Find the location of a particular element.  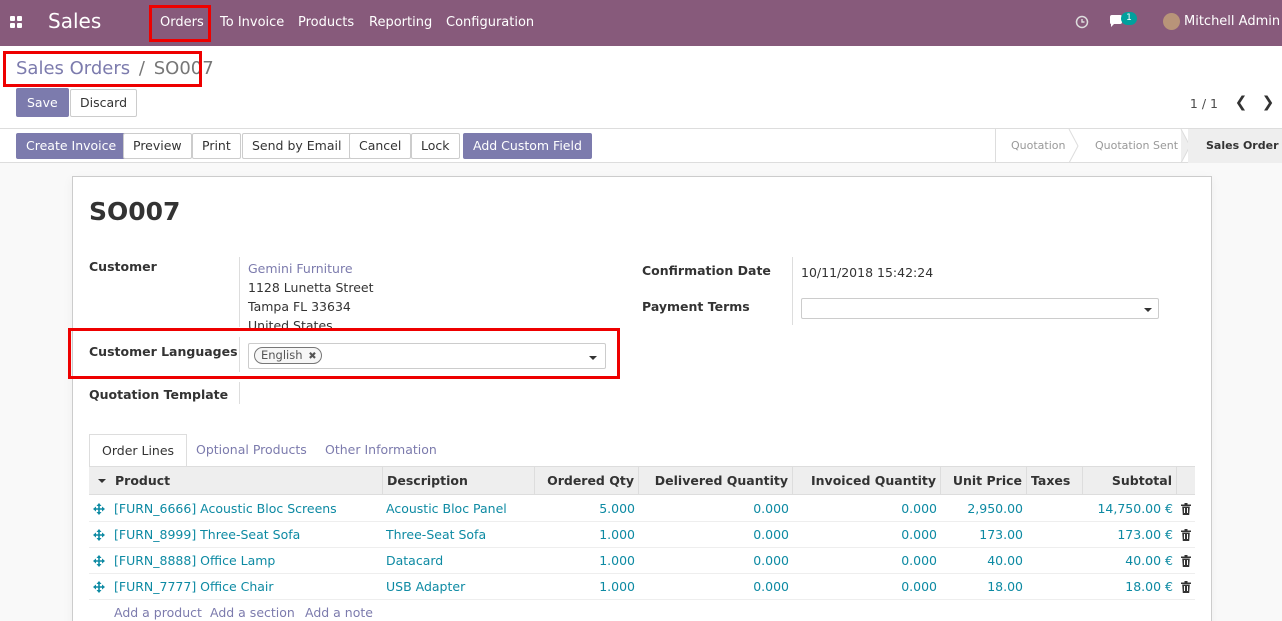

user-menu: Mitchell Admin is located at coordinates (1232, 21).